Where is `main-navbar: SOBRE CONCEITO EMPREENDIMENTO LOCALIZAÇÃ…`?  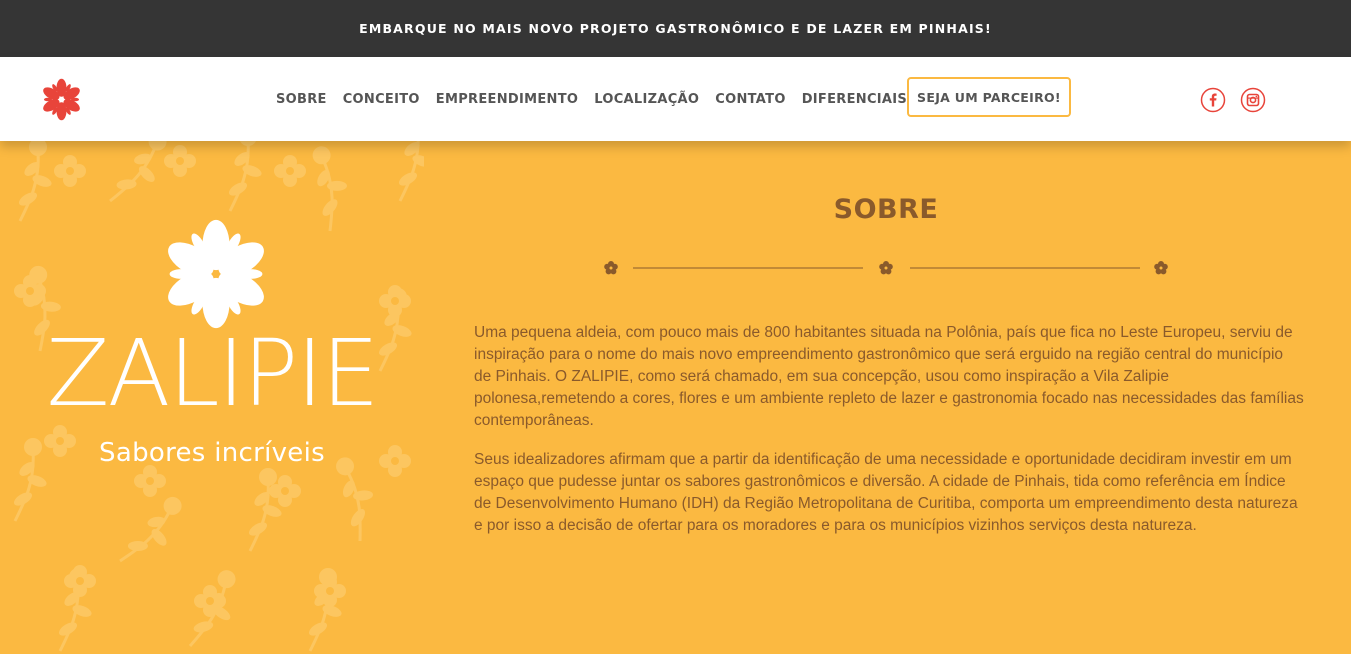 main-navbar: SOBRE CONCEITO EMPREENDIMENTO LOCALIZAÇÃ… is located at coordinates (675, 99).